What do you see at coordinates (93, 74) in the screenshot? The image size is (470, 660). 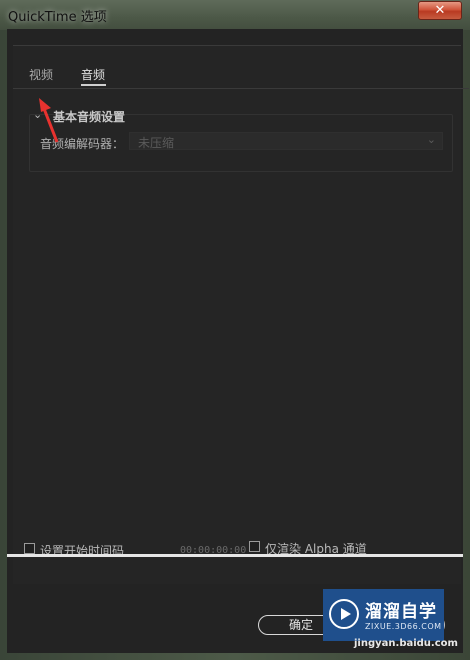 I see `tab-audio: 音频` at bounding box center [93, 74].